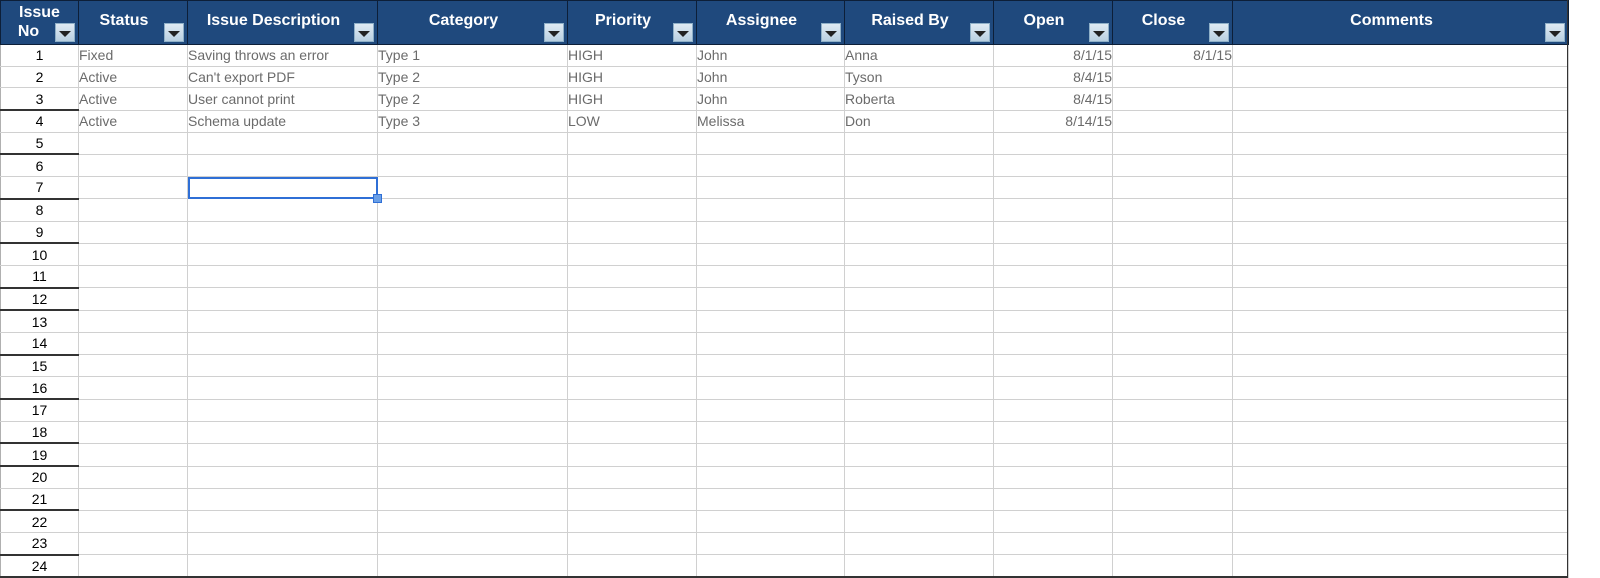  What do you see at coordinates (39, 165) in the screenshot?
I see `cell-issue-no: 6` at bounding box center [39, 165].